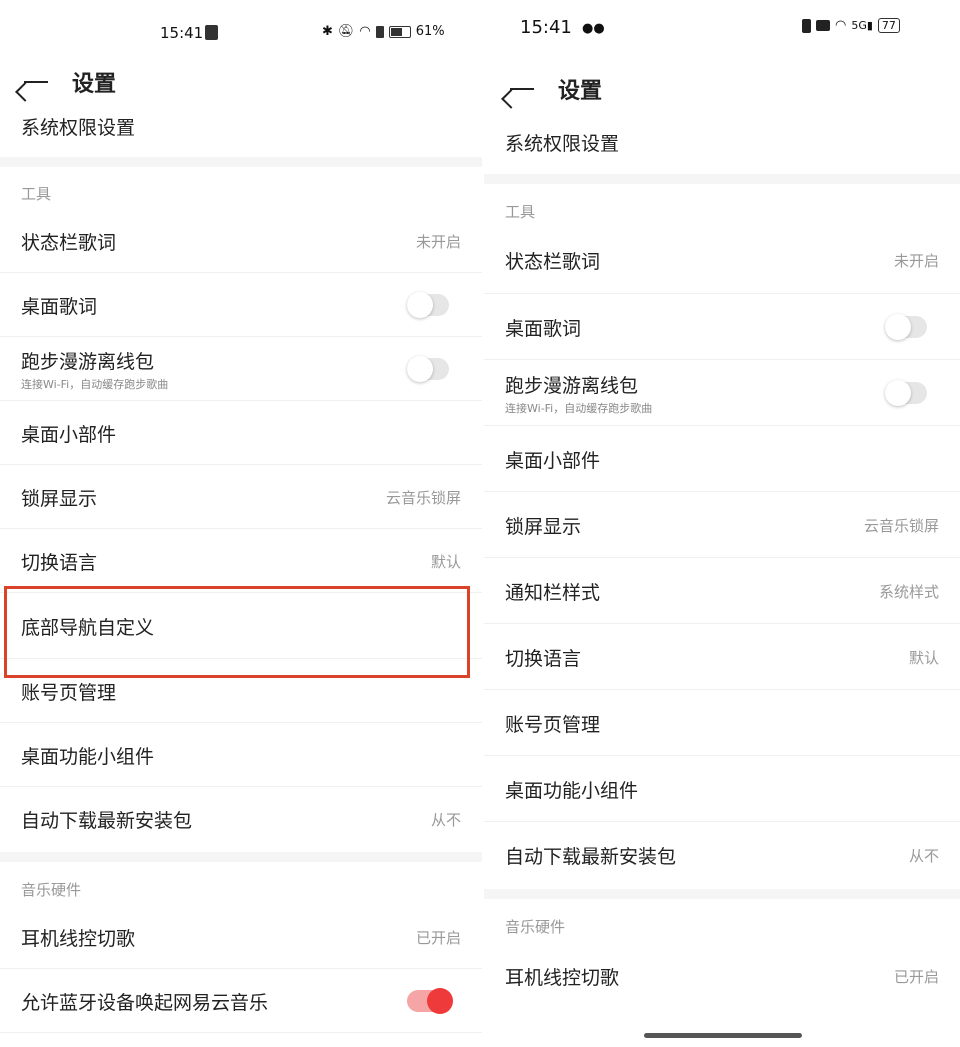  I want to click on status-bar: 15:41 ●● ◠ 5G▮ 77, so click(722, 30).